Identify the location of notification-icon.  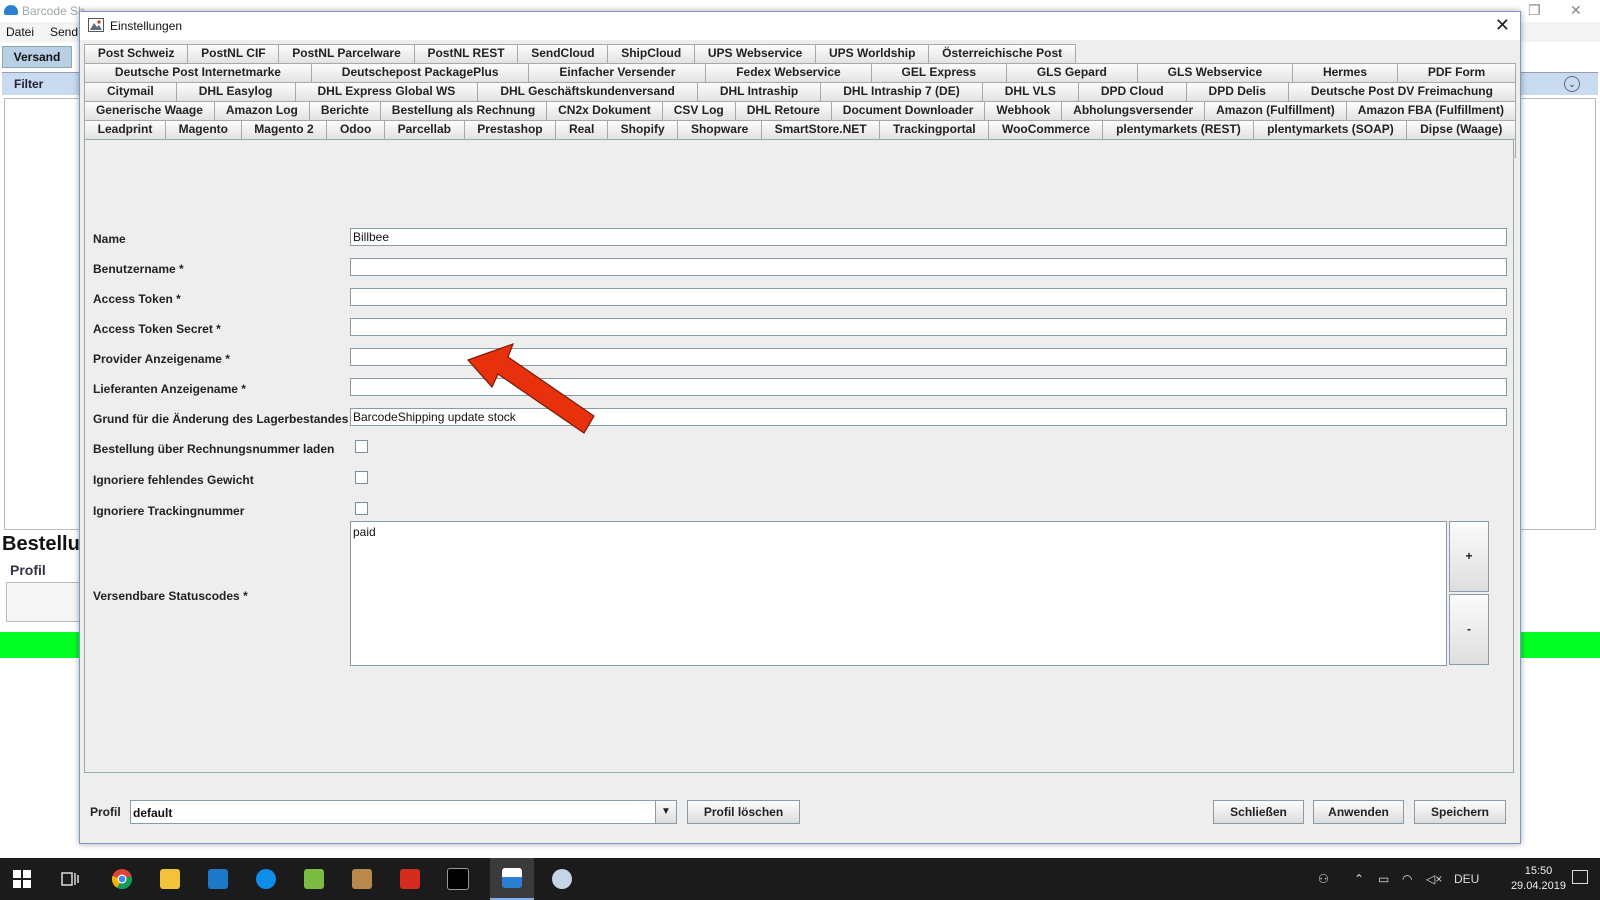
(1580, 877).